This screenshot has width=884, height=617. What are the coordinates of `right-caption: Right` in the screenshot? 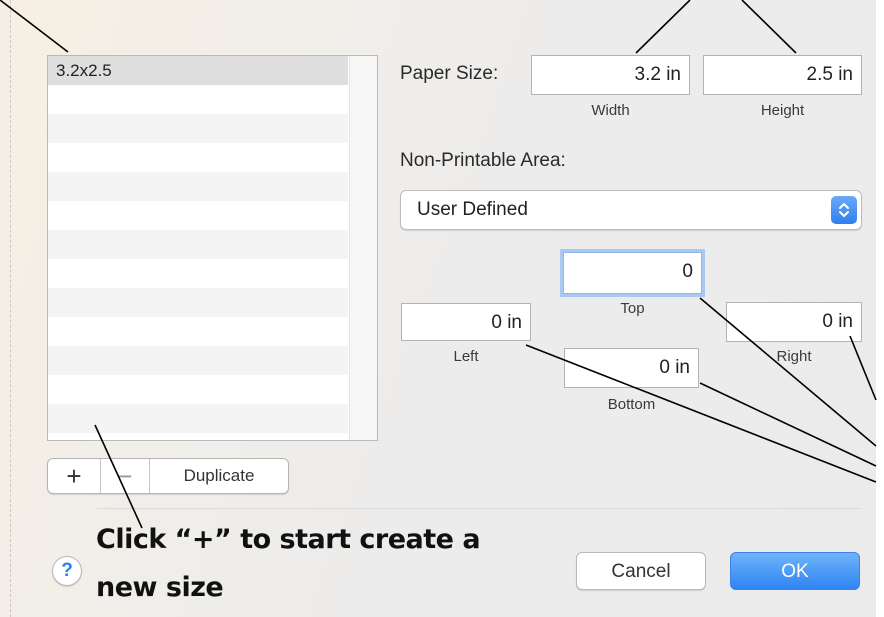 It's located at (794, 356).